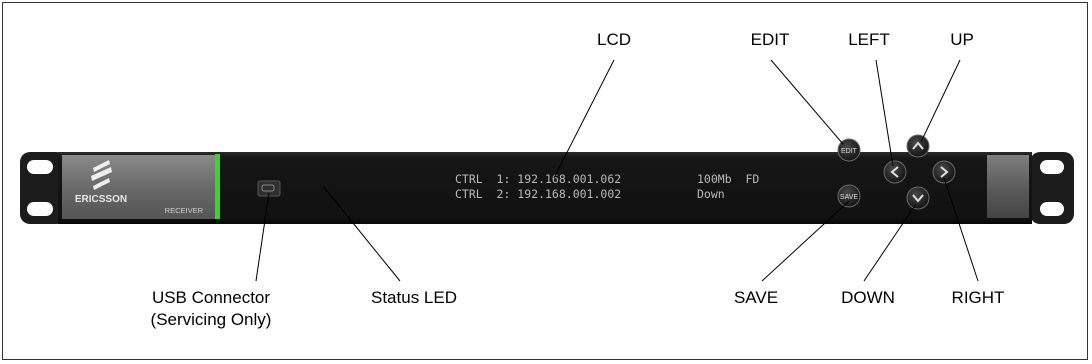 The image size is (1092, 364). I want to click on edit-button-label: EDIT, so click(849, 151).